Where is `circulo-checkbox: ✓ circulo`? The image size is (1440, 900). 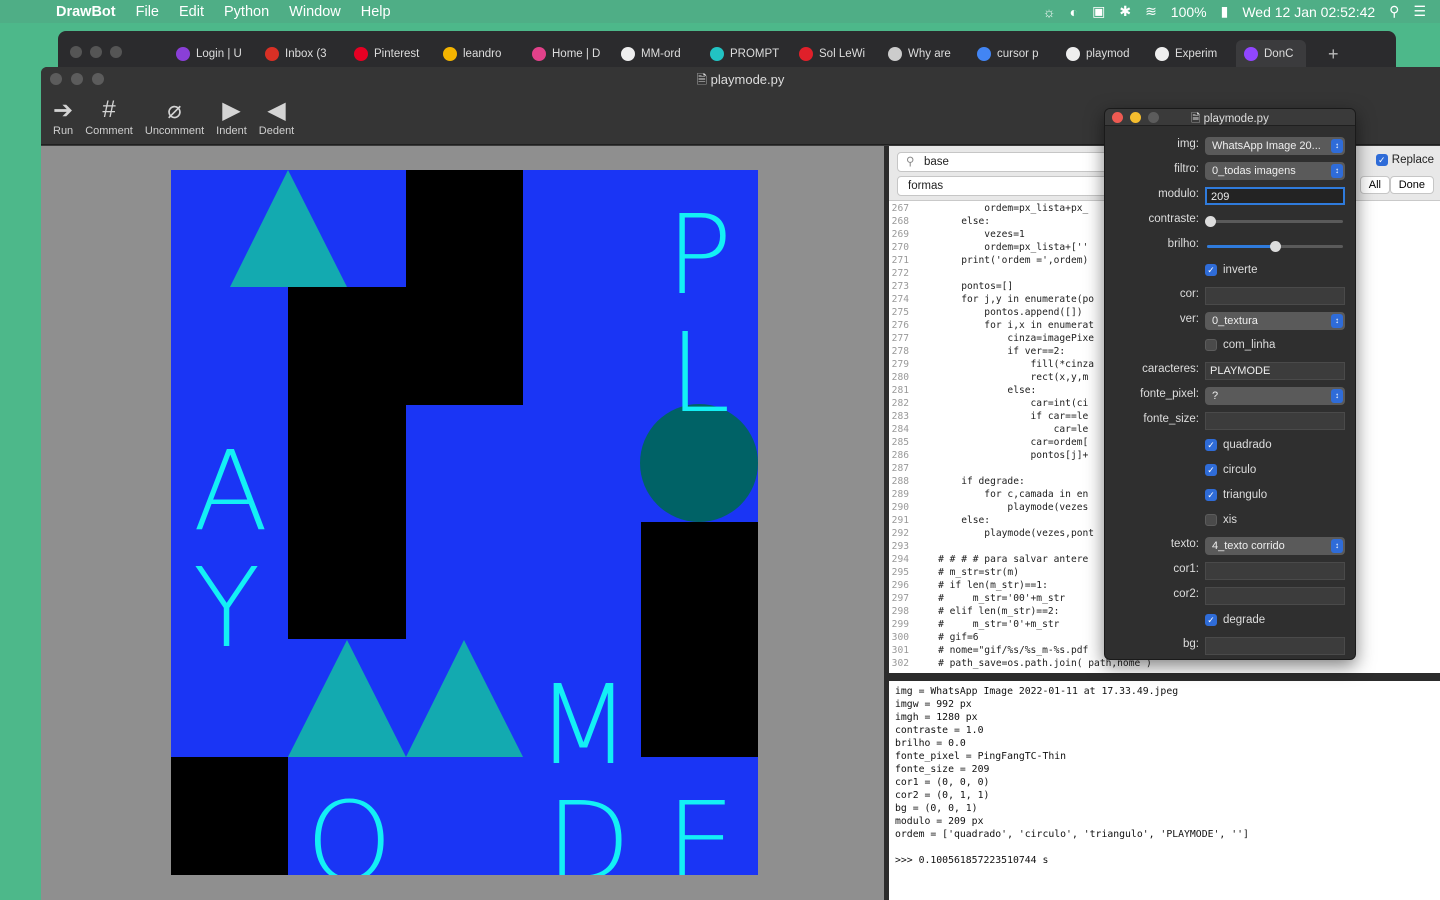 circulo-checkbox: ✓ circulo is located at coordinates (1230, 470).